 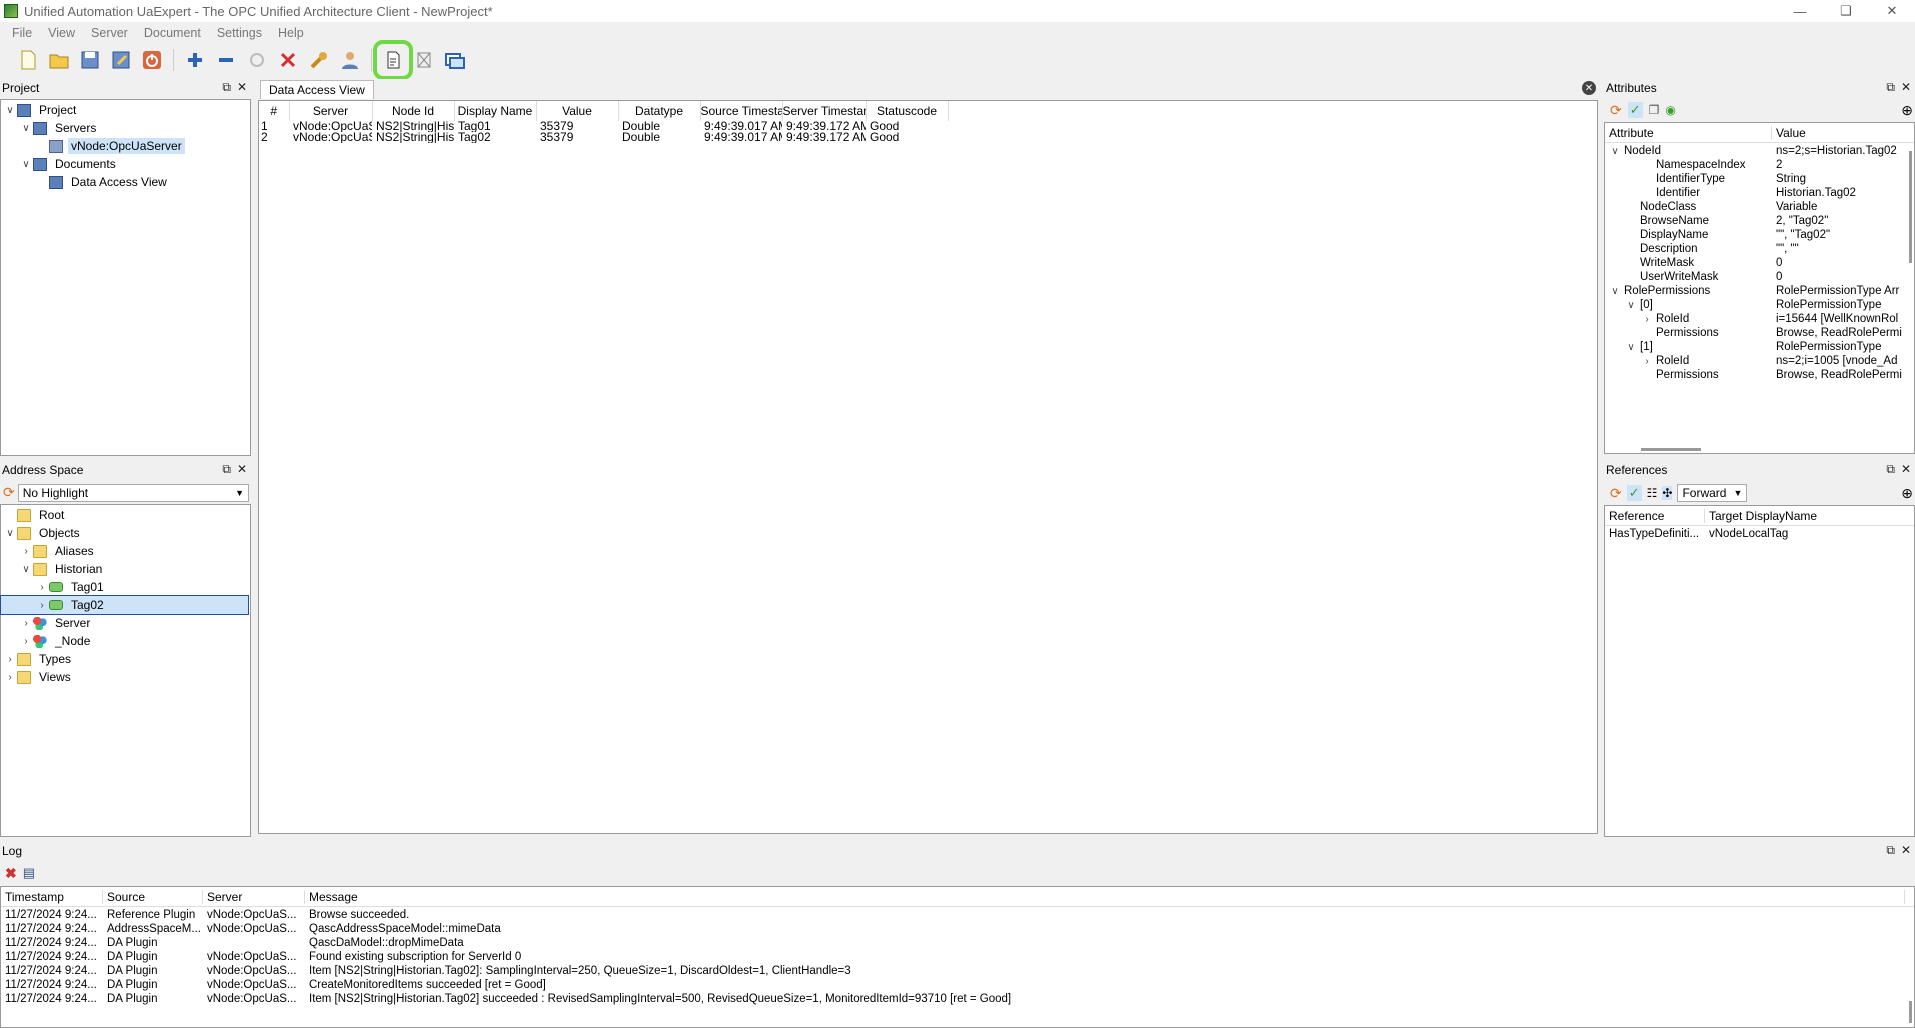 What do you see at coordinates (1800, 11) in the screenshot?
I see `minimize-button: —` at bounding box center [1800, 11].